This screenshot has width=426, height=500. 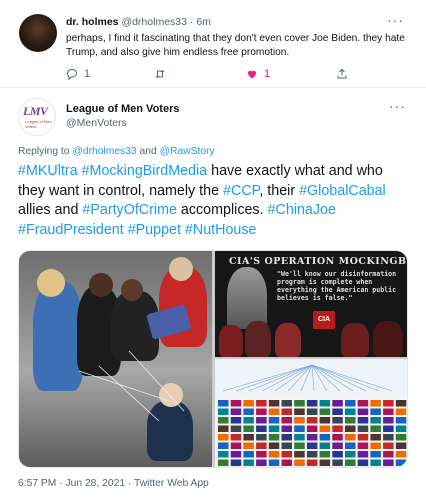 I want to click on media-photo-right-bottom, so click(x=311, y=413).